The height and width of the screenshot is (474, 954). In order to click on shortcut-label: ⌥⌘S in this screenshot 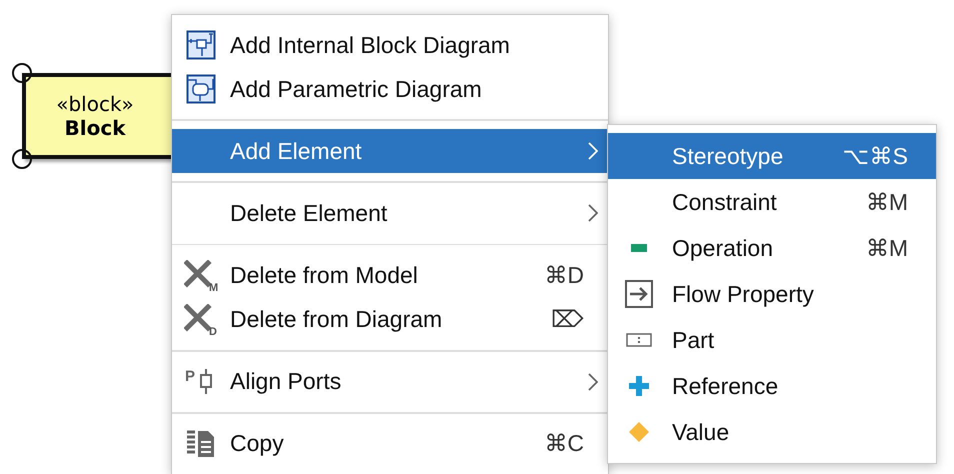, I will do `click(875, 156)`.